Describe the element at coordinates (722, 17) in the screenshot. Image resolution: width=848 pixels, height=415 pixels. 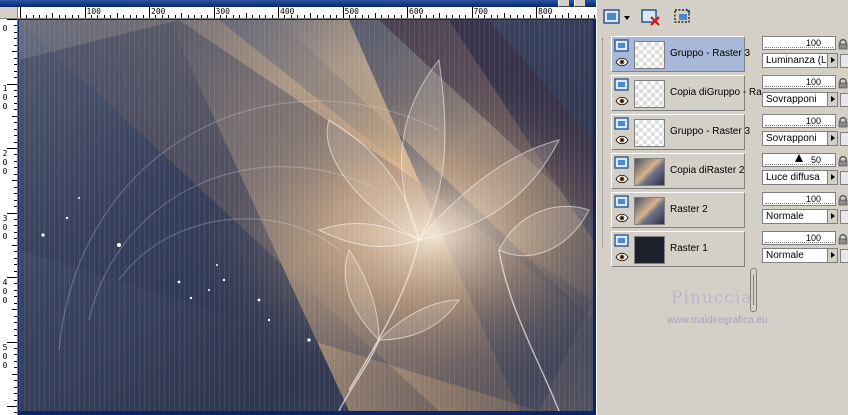
I see `layers-toolbar` at that location.